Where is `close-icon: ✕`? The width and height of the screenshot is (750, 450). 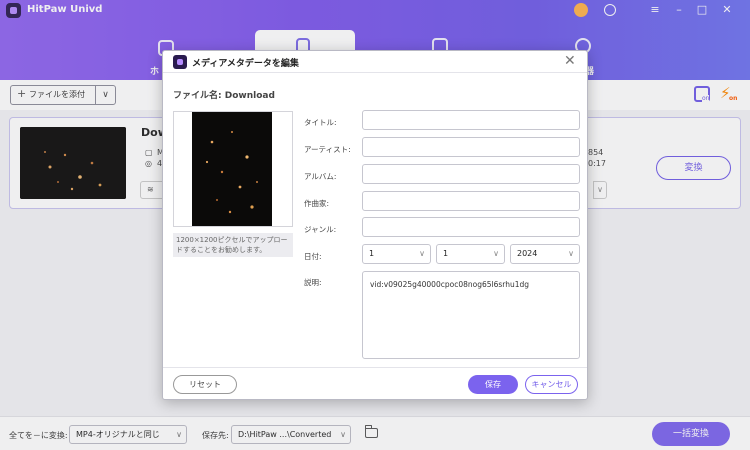
close-icon: ✕ is located at coordinates (570, 61).